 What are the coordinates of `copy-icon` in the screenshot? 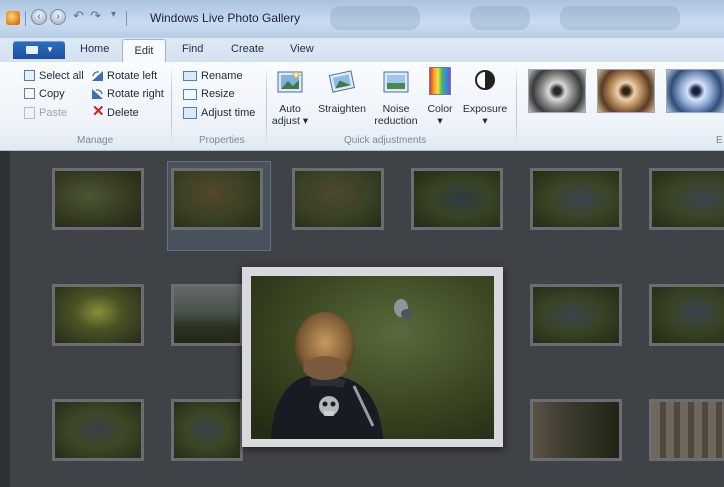 It's located at (29, 93).